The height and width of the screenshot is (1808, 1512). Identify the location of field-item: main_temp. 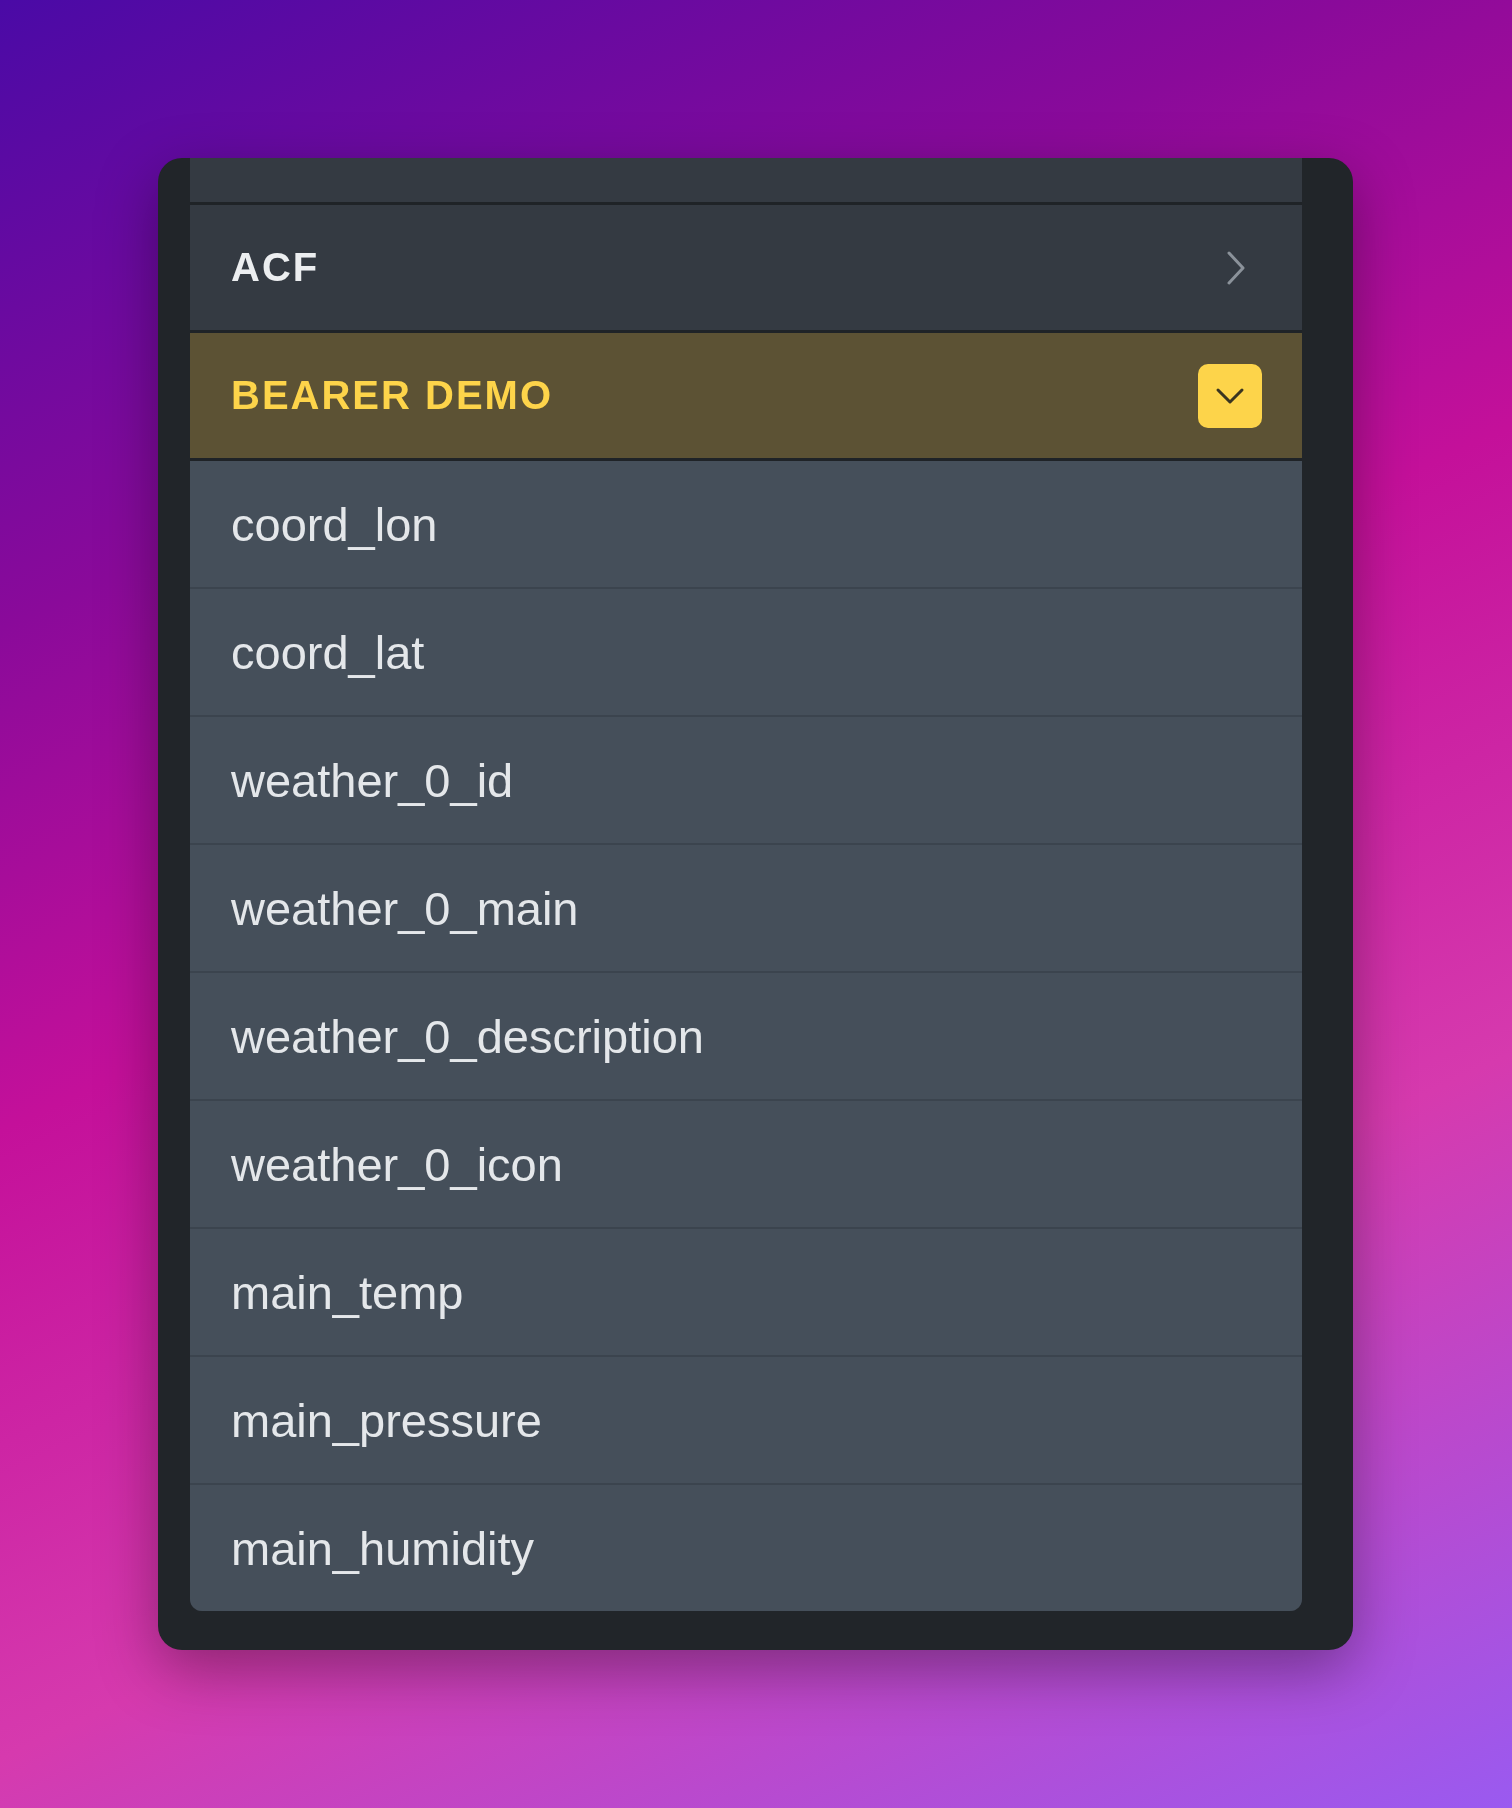
(746, 1293).